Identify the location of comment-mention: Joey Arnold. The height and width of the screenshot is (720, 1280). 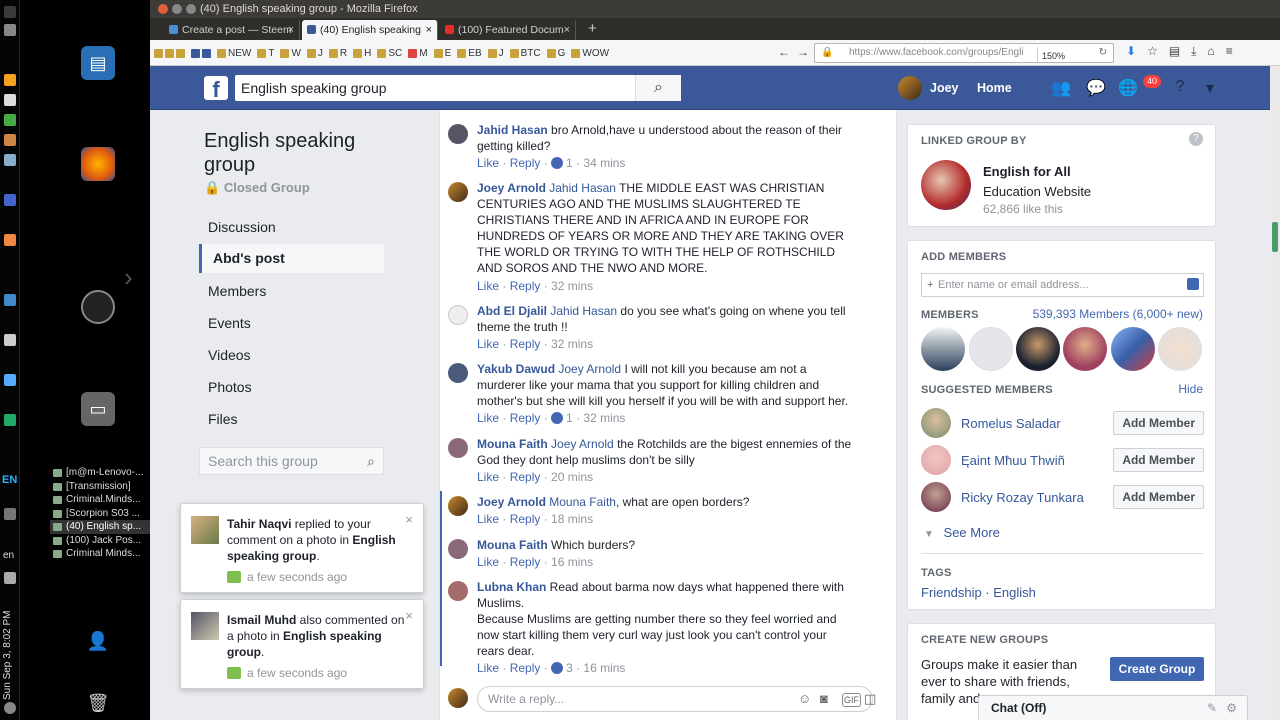
(589, 369).